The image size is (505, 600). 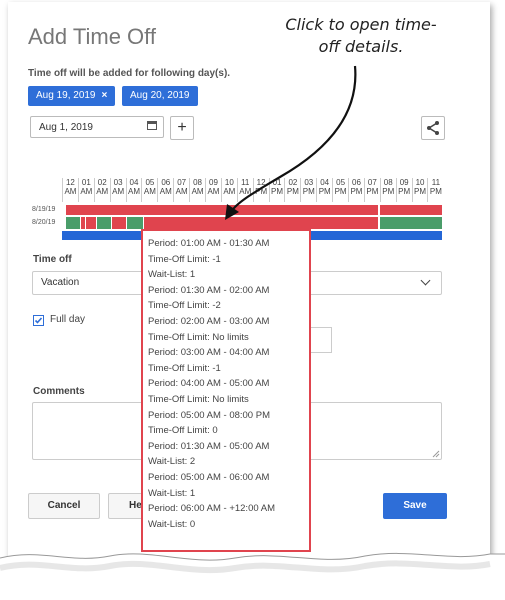 I want to click on torn-edge, so click(x=252, y=576).